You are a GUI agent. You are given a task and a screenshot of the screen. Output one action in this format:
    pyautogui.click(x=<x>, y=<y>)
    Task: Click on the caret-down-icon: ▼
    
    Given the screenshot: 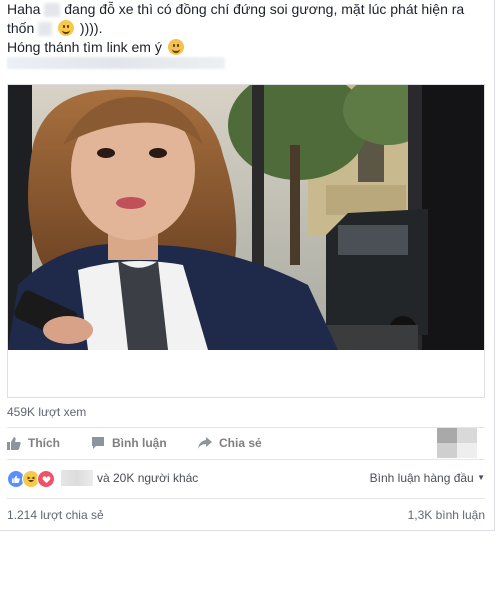 What is the action you would take?
    pyautogui.click(x=481, y=477)
    